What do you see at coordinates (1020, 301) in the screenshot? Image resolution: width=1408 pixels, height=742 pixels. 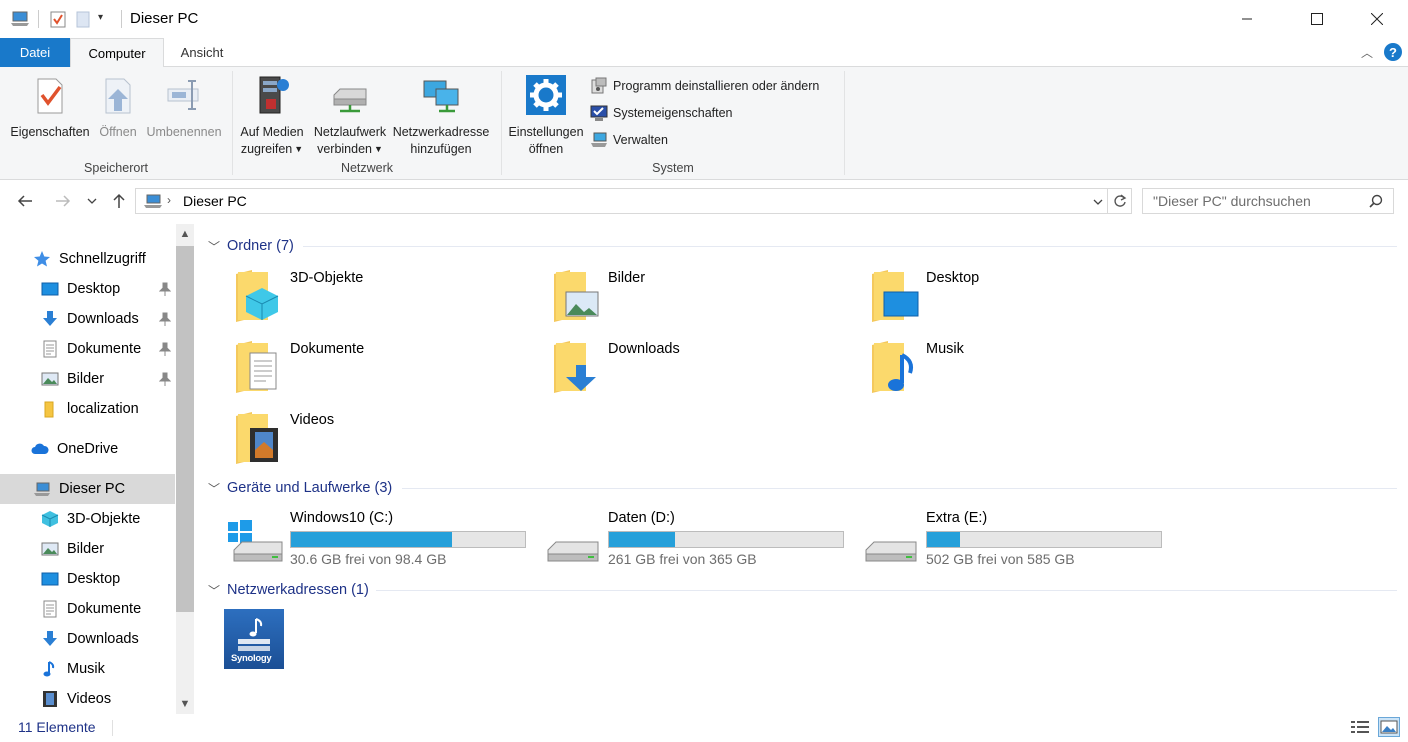 I see `folder-desktop: Desktop` at bounding box center [1020, 301].